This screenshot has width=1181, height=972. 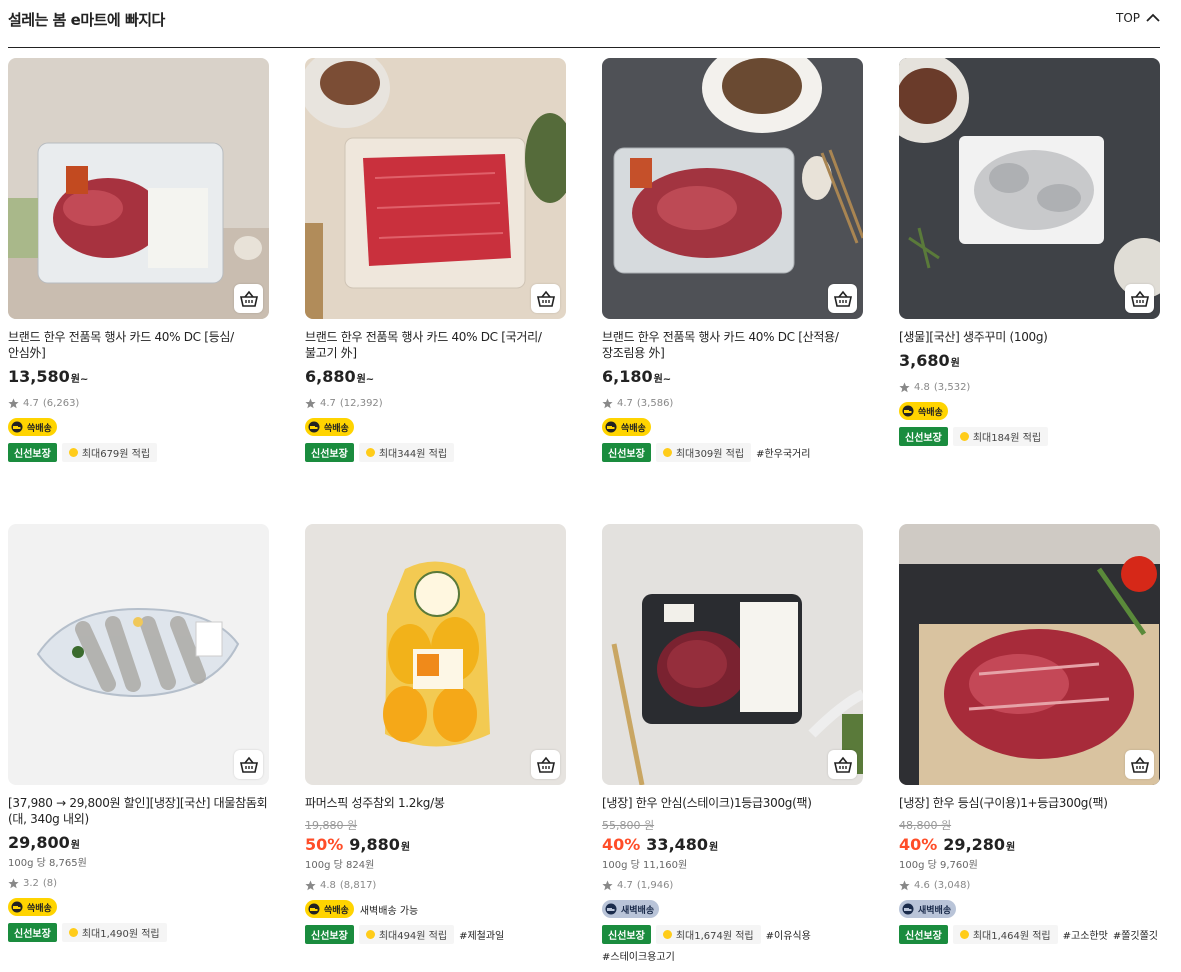 What do you see at coordinates (31, 883) in the screenshot?
I see `rating-score: 3.2` at bounding box center [31, 883].